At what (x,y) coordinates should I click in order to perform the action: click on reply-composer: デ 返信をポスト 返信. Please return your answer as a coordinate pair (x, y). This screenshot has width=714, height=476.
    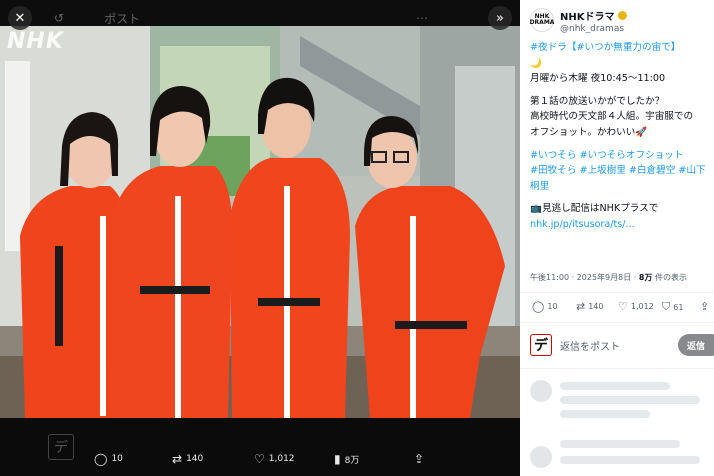
    Looking at the image, I should click on (617, 345).